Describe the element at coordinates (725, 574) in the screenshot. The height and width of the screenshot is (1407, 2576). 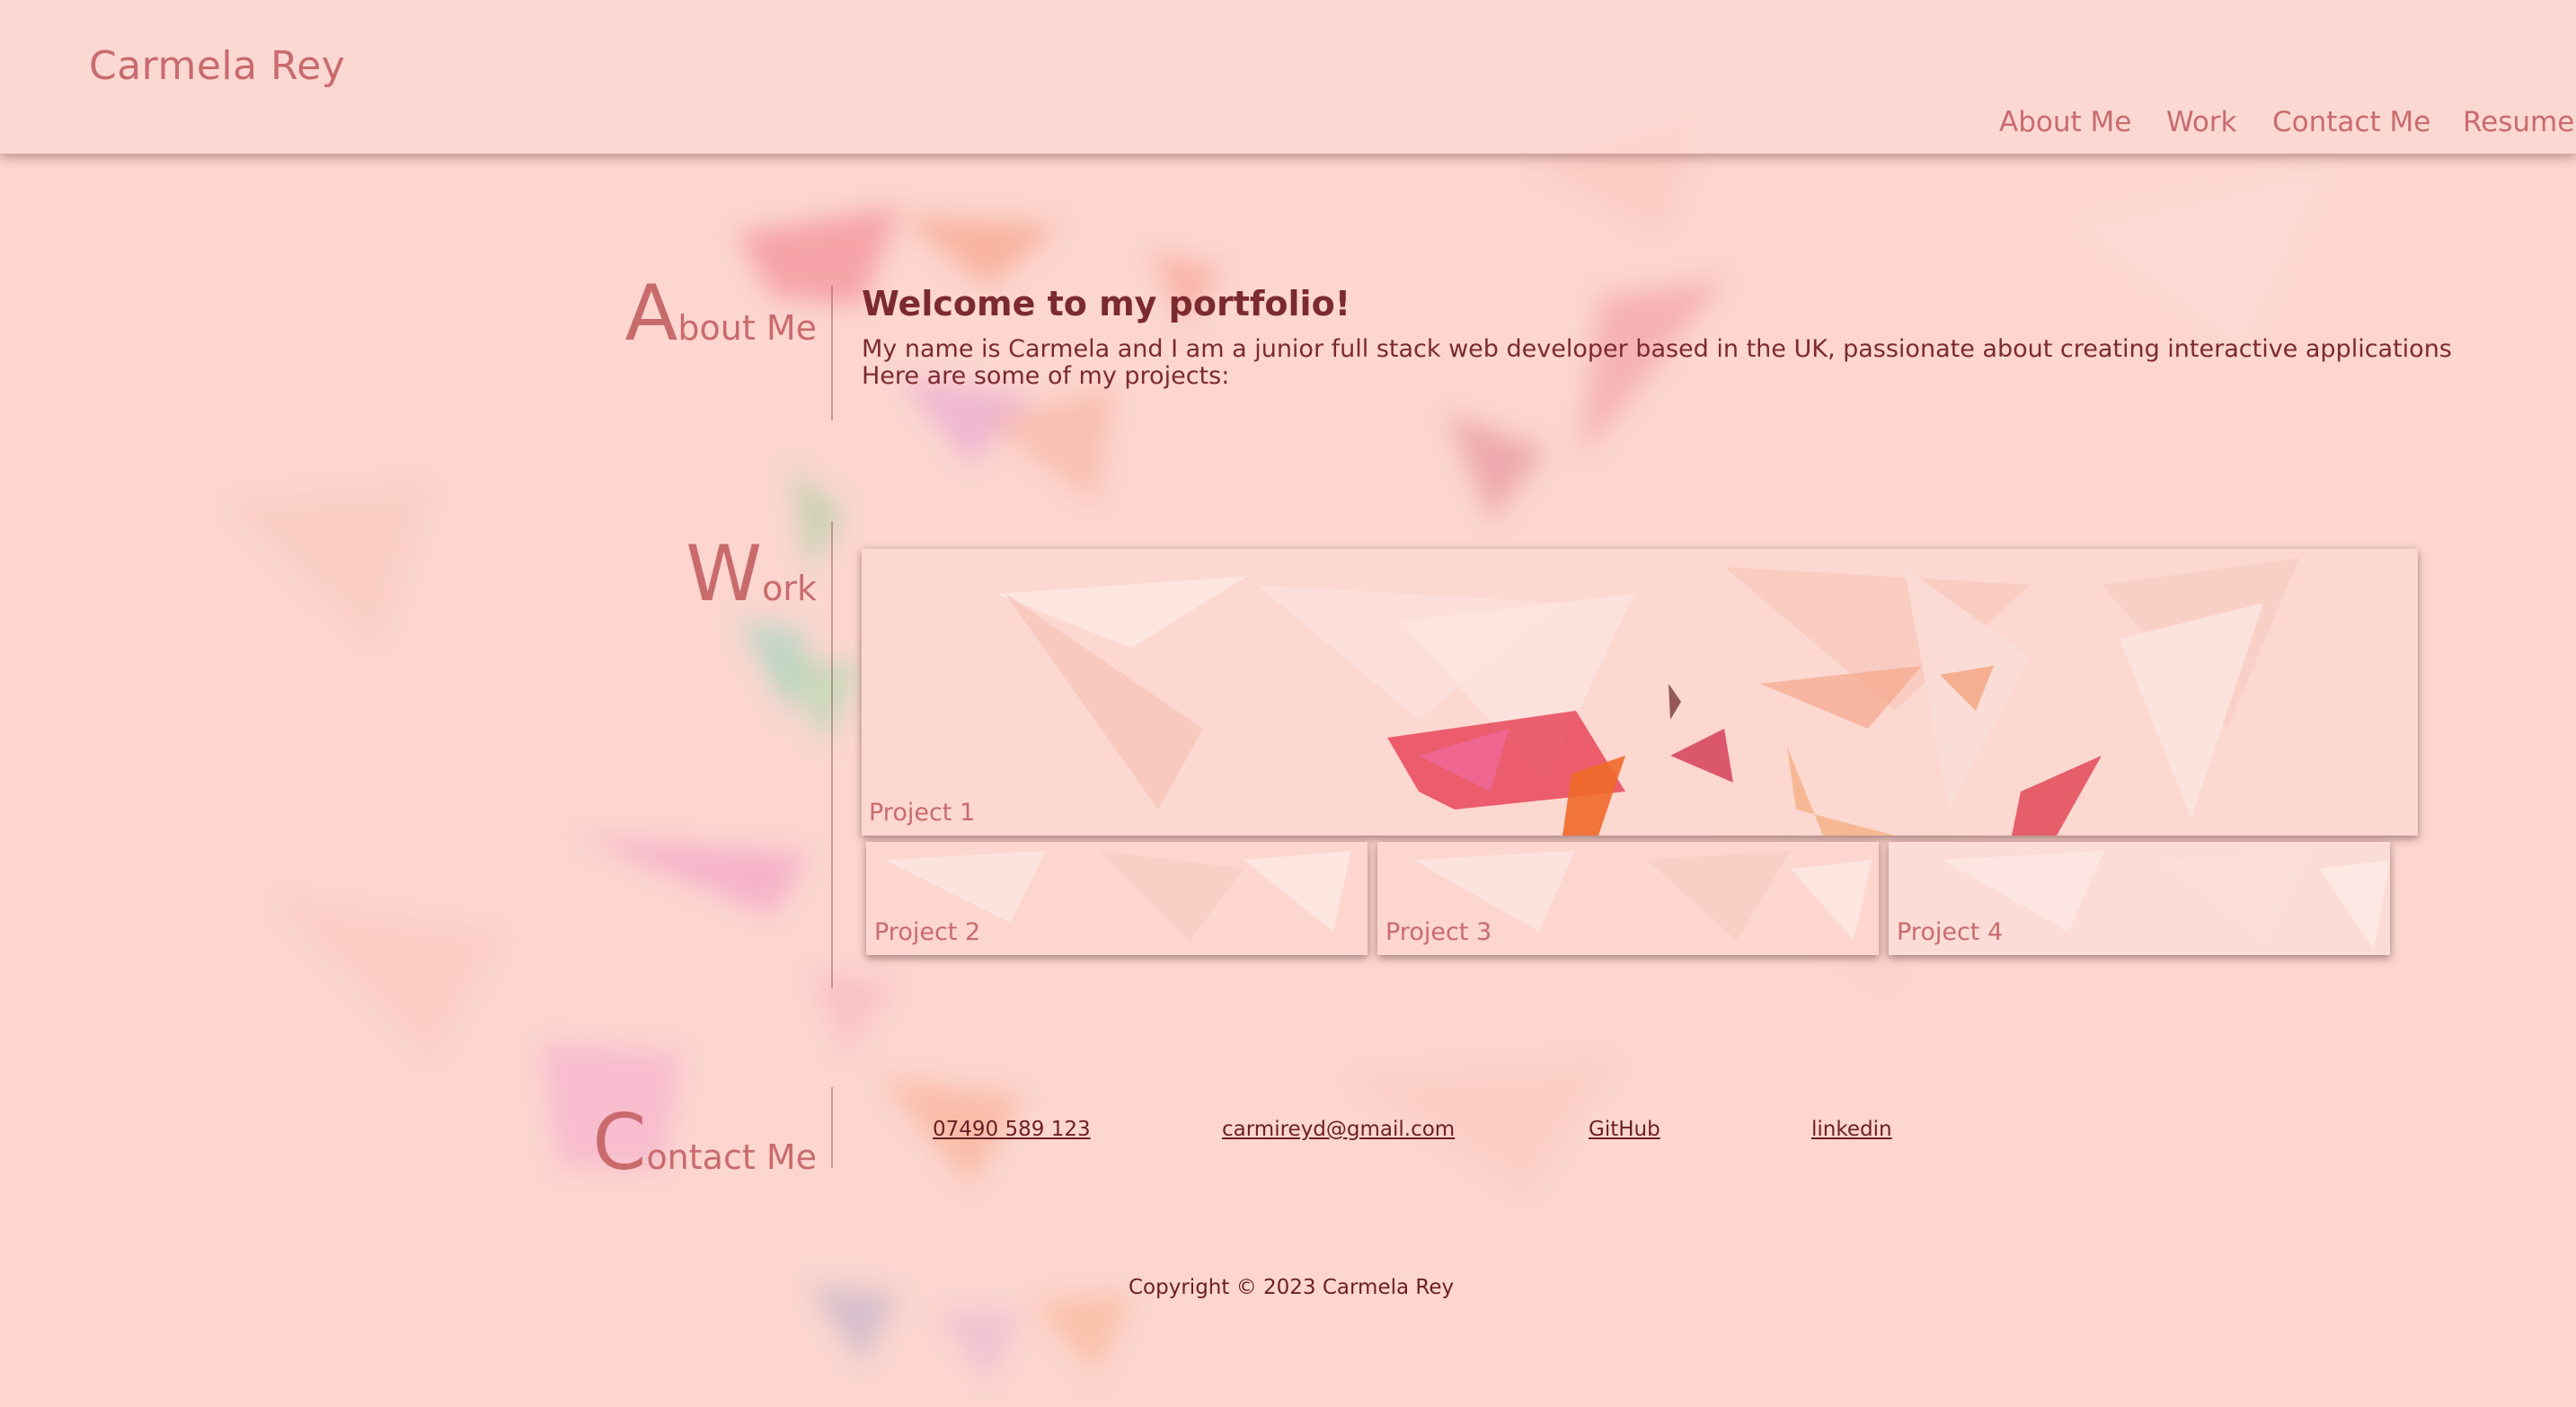
I see `work-title-initial: W` at that location.